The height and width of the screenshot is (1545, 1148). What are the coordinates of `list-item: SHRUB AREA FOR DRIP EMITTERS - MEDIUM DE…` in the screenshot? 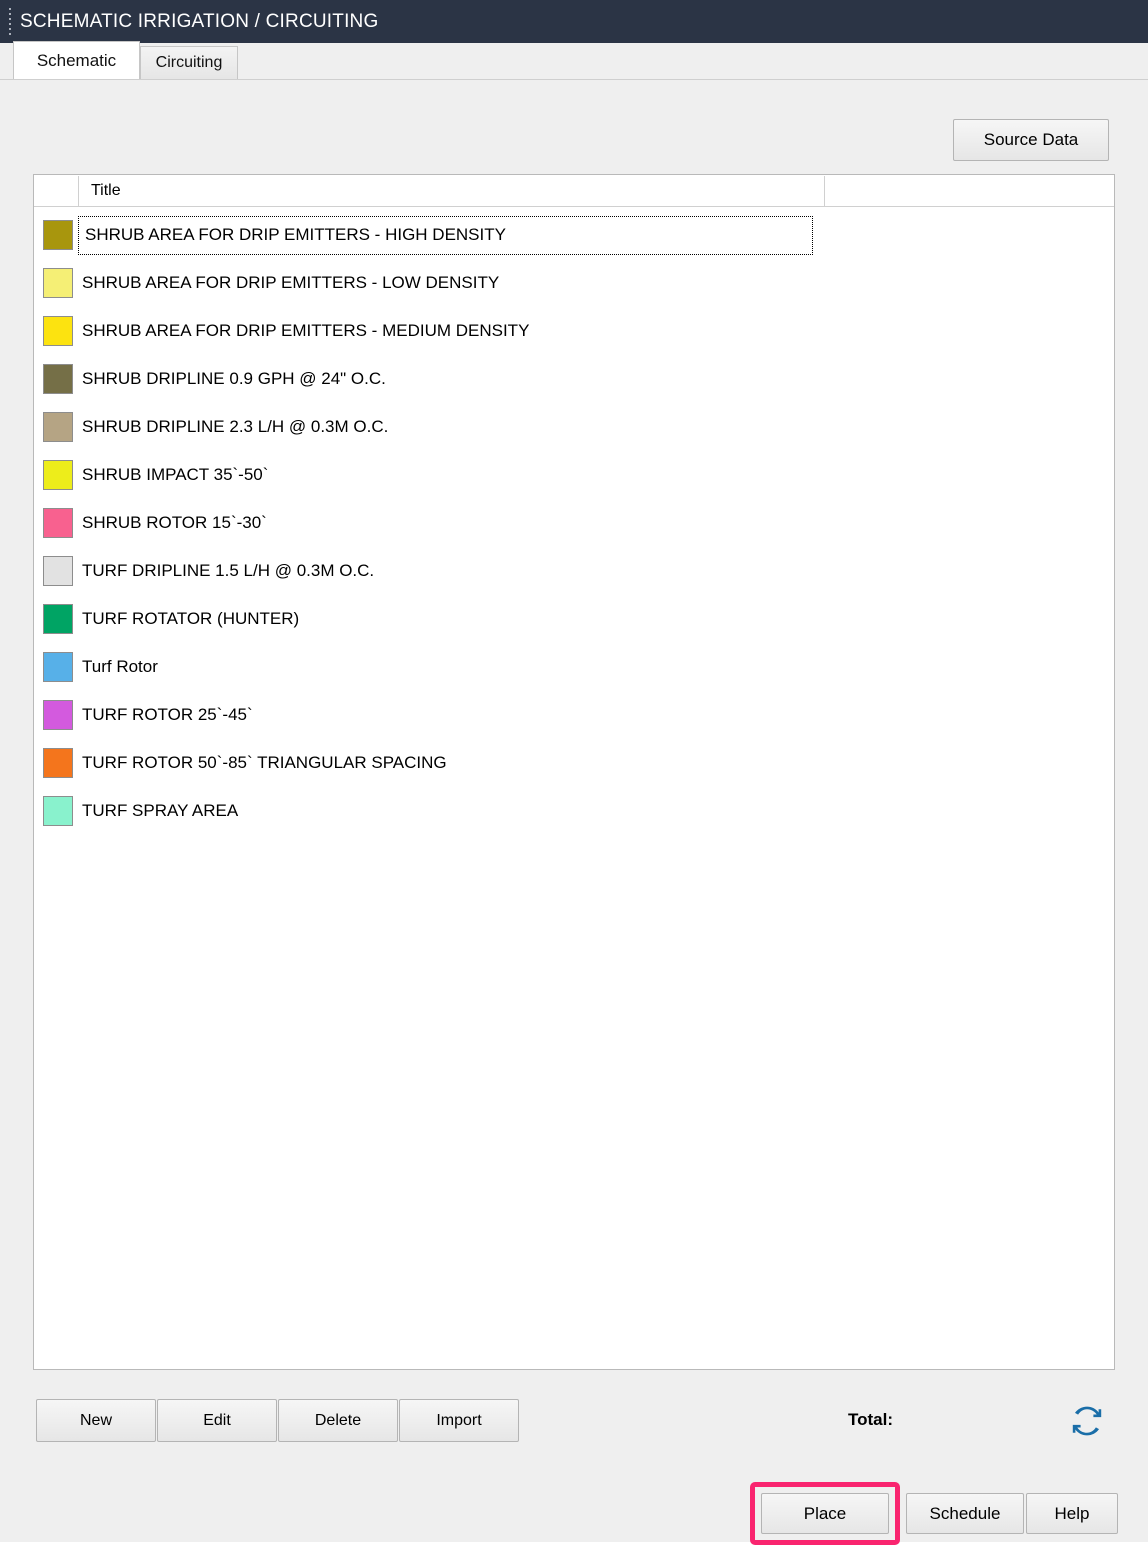 It's located at (574, 331).